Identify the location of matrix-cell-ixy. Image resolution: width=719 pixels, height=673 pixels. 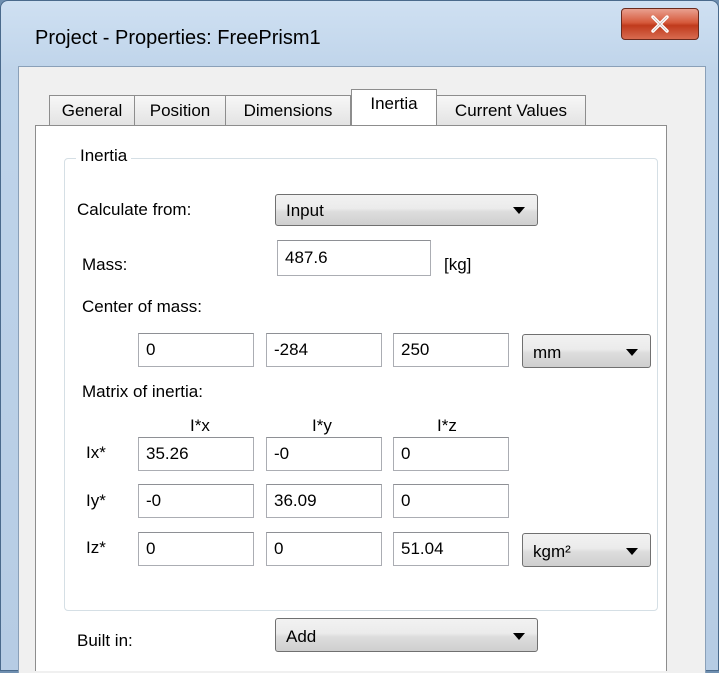
(324, 454).